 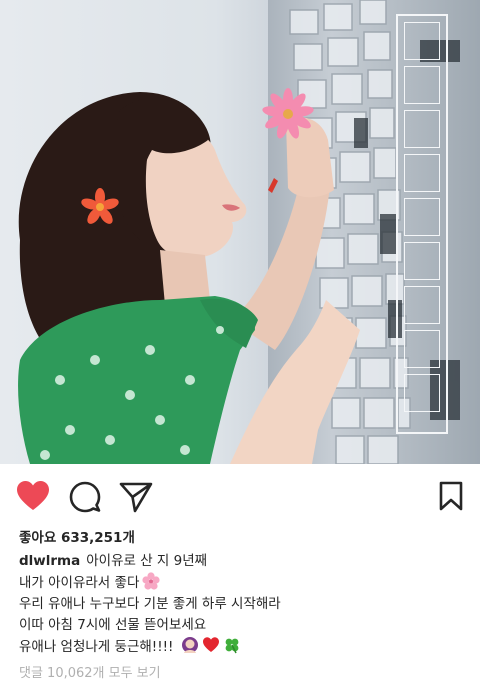 What do you see at coordinates (96, 647) in the screenshot?
I see `caption-text: 유애나 엄청나게 둥근해!!!!` at bounding box center [96, 647].